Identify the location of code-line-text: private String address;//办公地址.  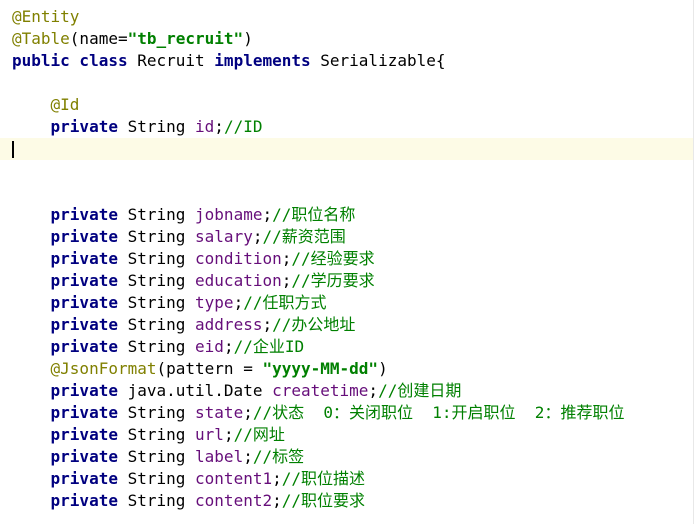
(184, 325).